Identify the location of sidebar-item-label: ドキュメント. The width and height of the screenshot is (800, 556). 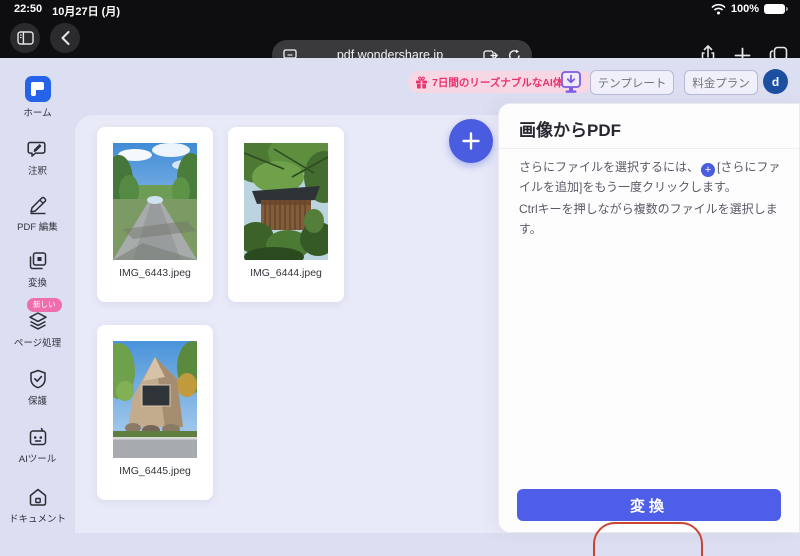
(37, 519).